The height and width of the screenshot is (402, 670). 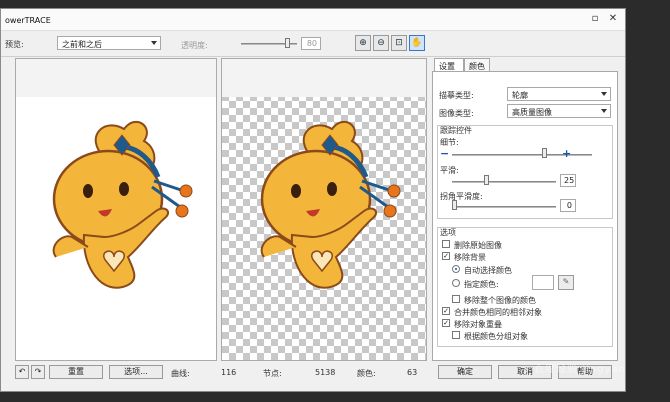 What do you see at coordinates (122, 205) in the screenshot?
I see `mascot-original-image` at bounding box center [122, 205].